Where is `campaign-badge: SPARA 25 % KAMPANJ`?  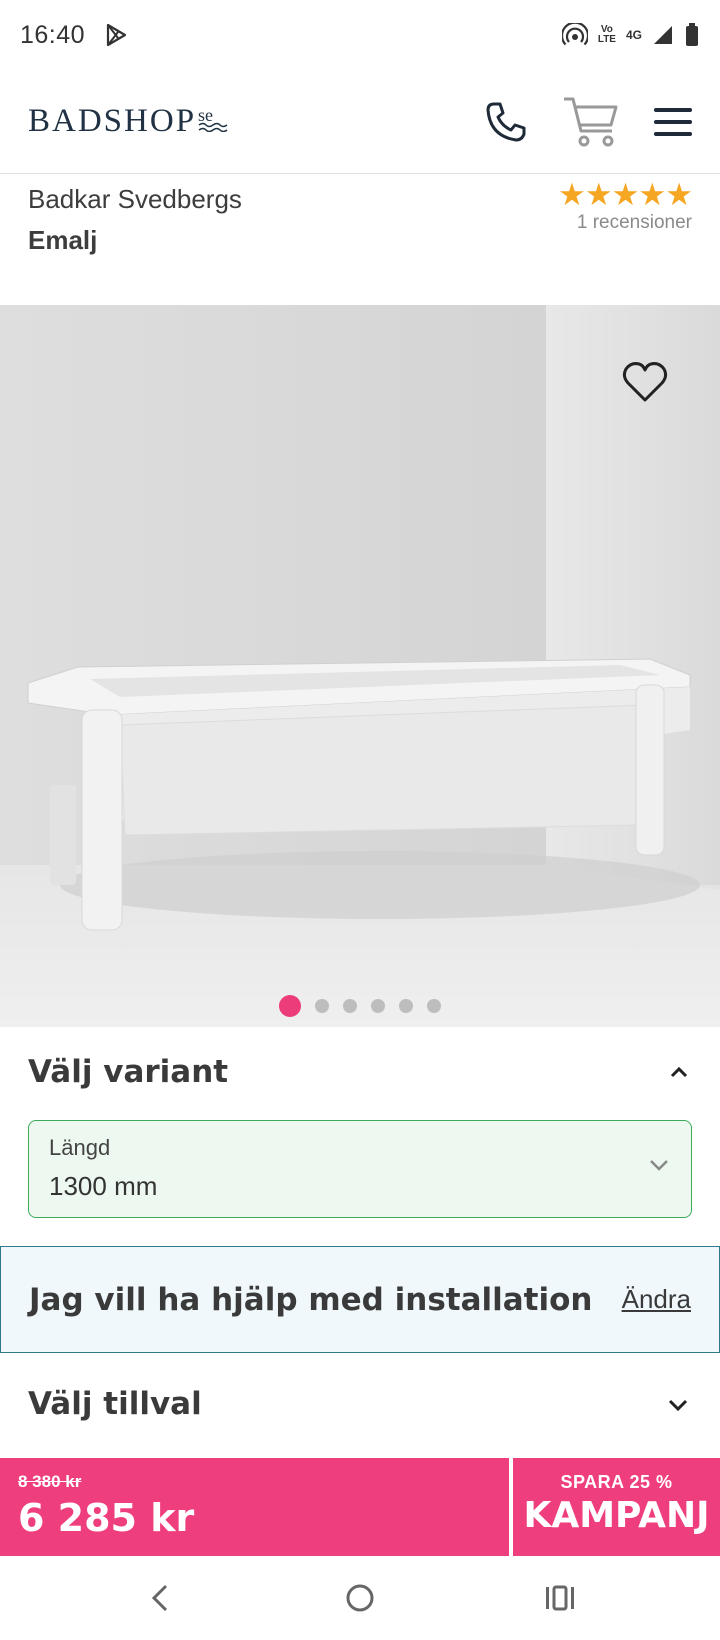 campaign-badge: SPARA 25 % KAMPANJ is located at coordinates (616, 1507).